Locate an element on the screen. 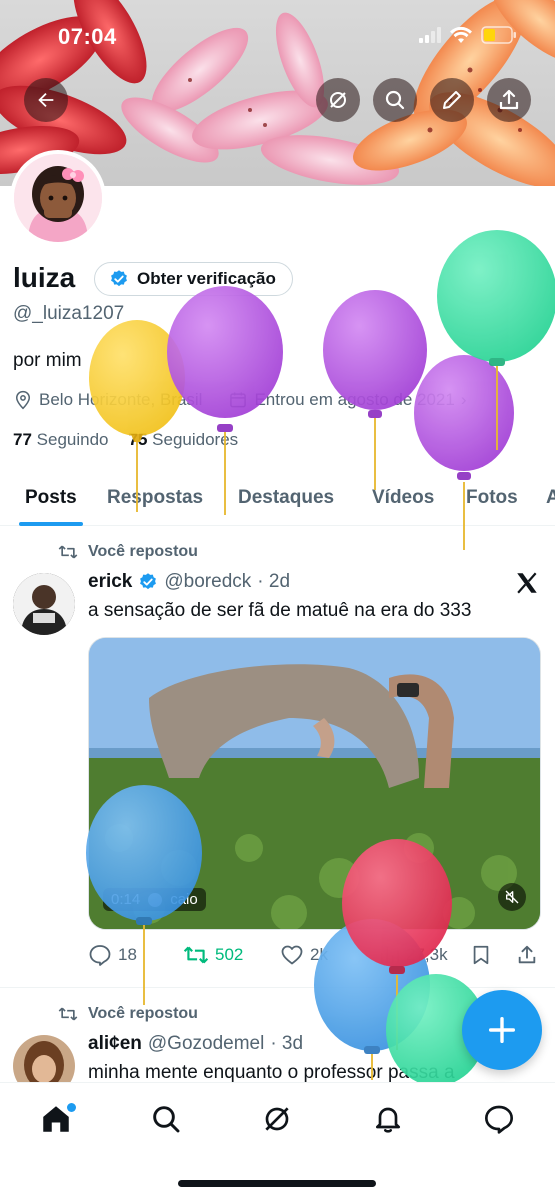 This screenshot has width=555, height=1200. bookmark-icon is located at coordinates (481, 955).